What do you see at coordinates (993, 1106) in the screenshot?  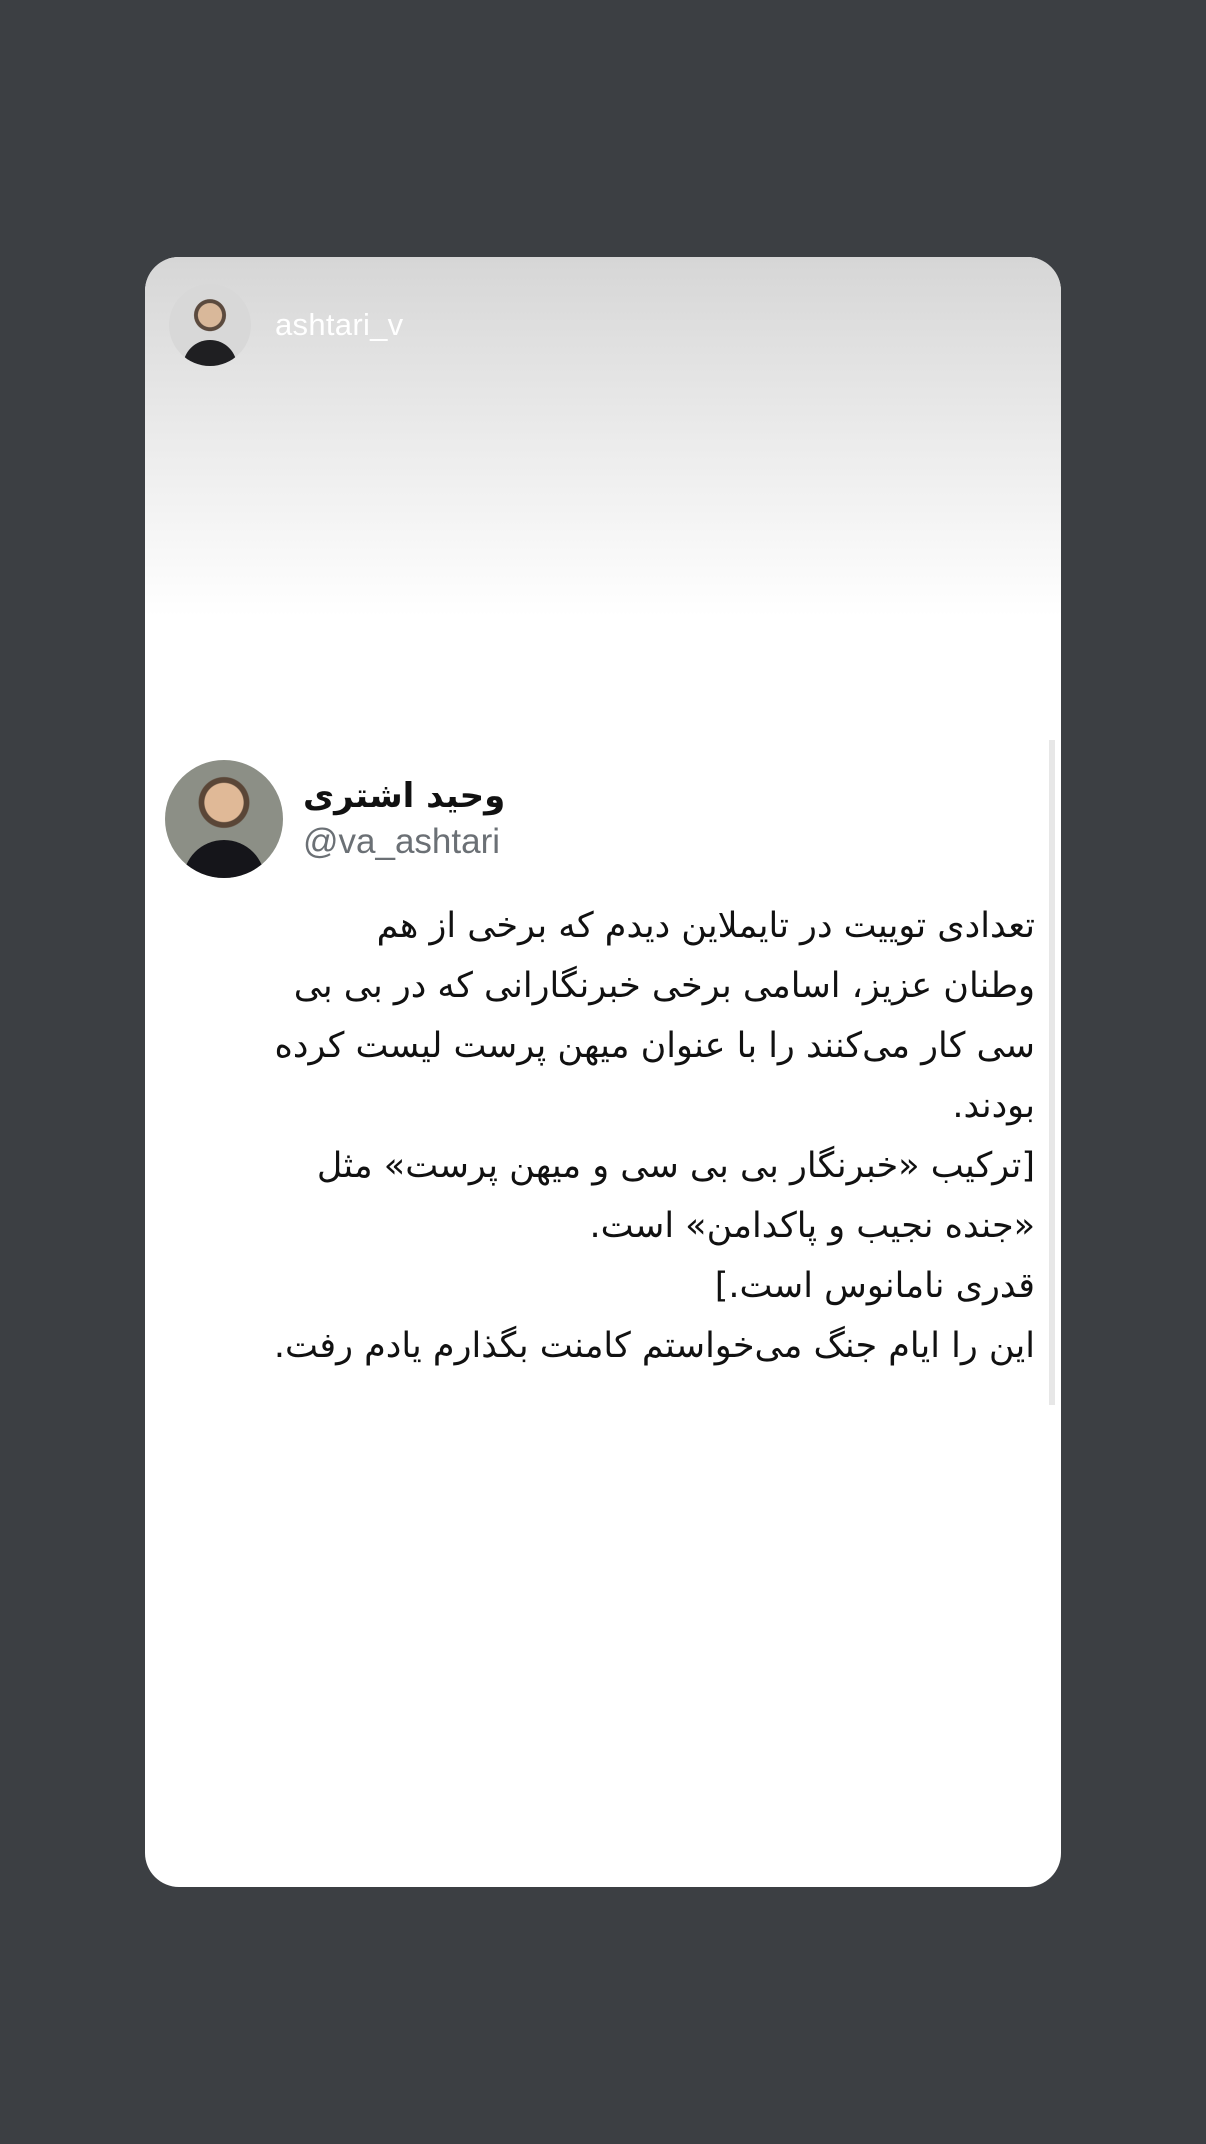 I see `tweet-text-line: بودند.` at bounding box center [993, 1106].